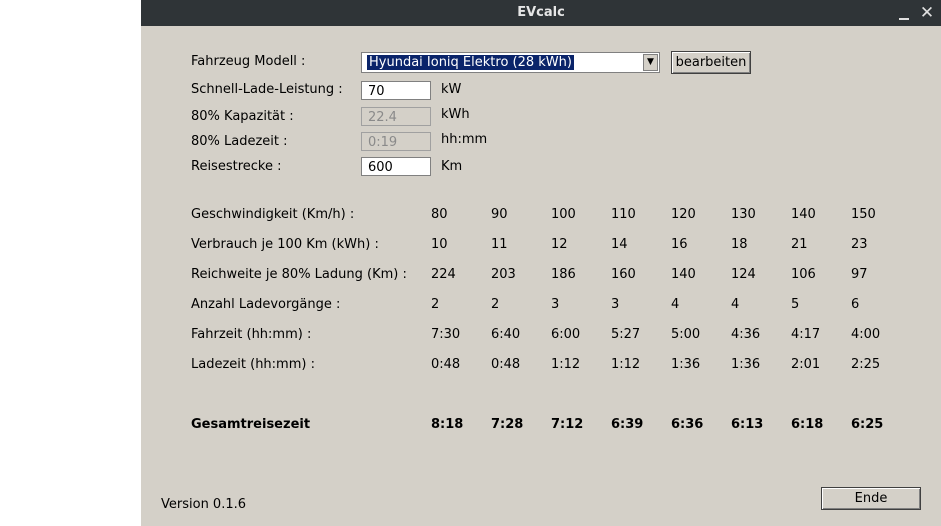 Image resolution: width=941 pixels, height=526 pixels. I want to click on total-cell: 7:12, so click(567, 424).